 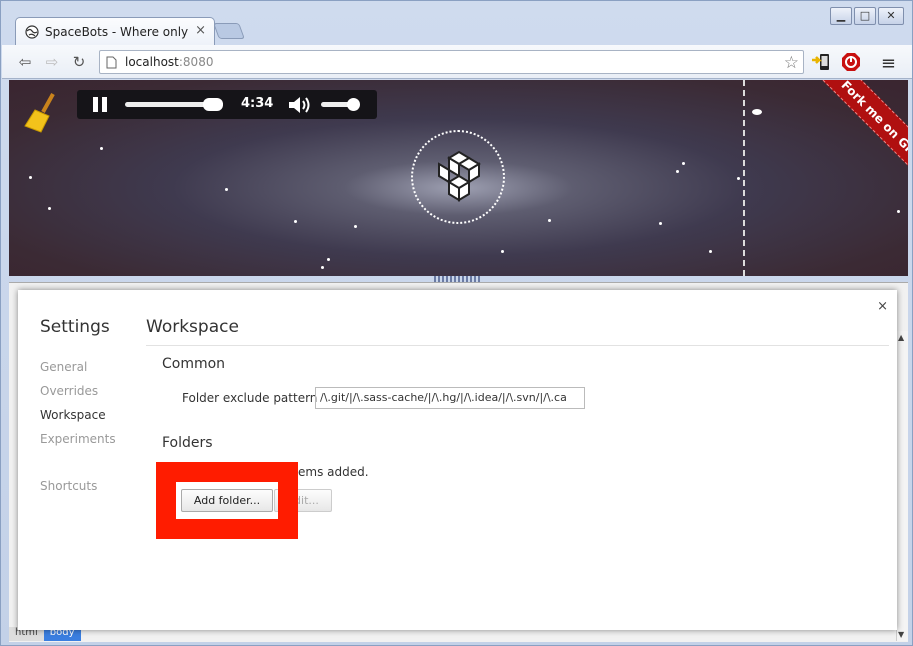 I want to click on window-controls: ▁ □ ✕, so click(x=867, y=16).